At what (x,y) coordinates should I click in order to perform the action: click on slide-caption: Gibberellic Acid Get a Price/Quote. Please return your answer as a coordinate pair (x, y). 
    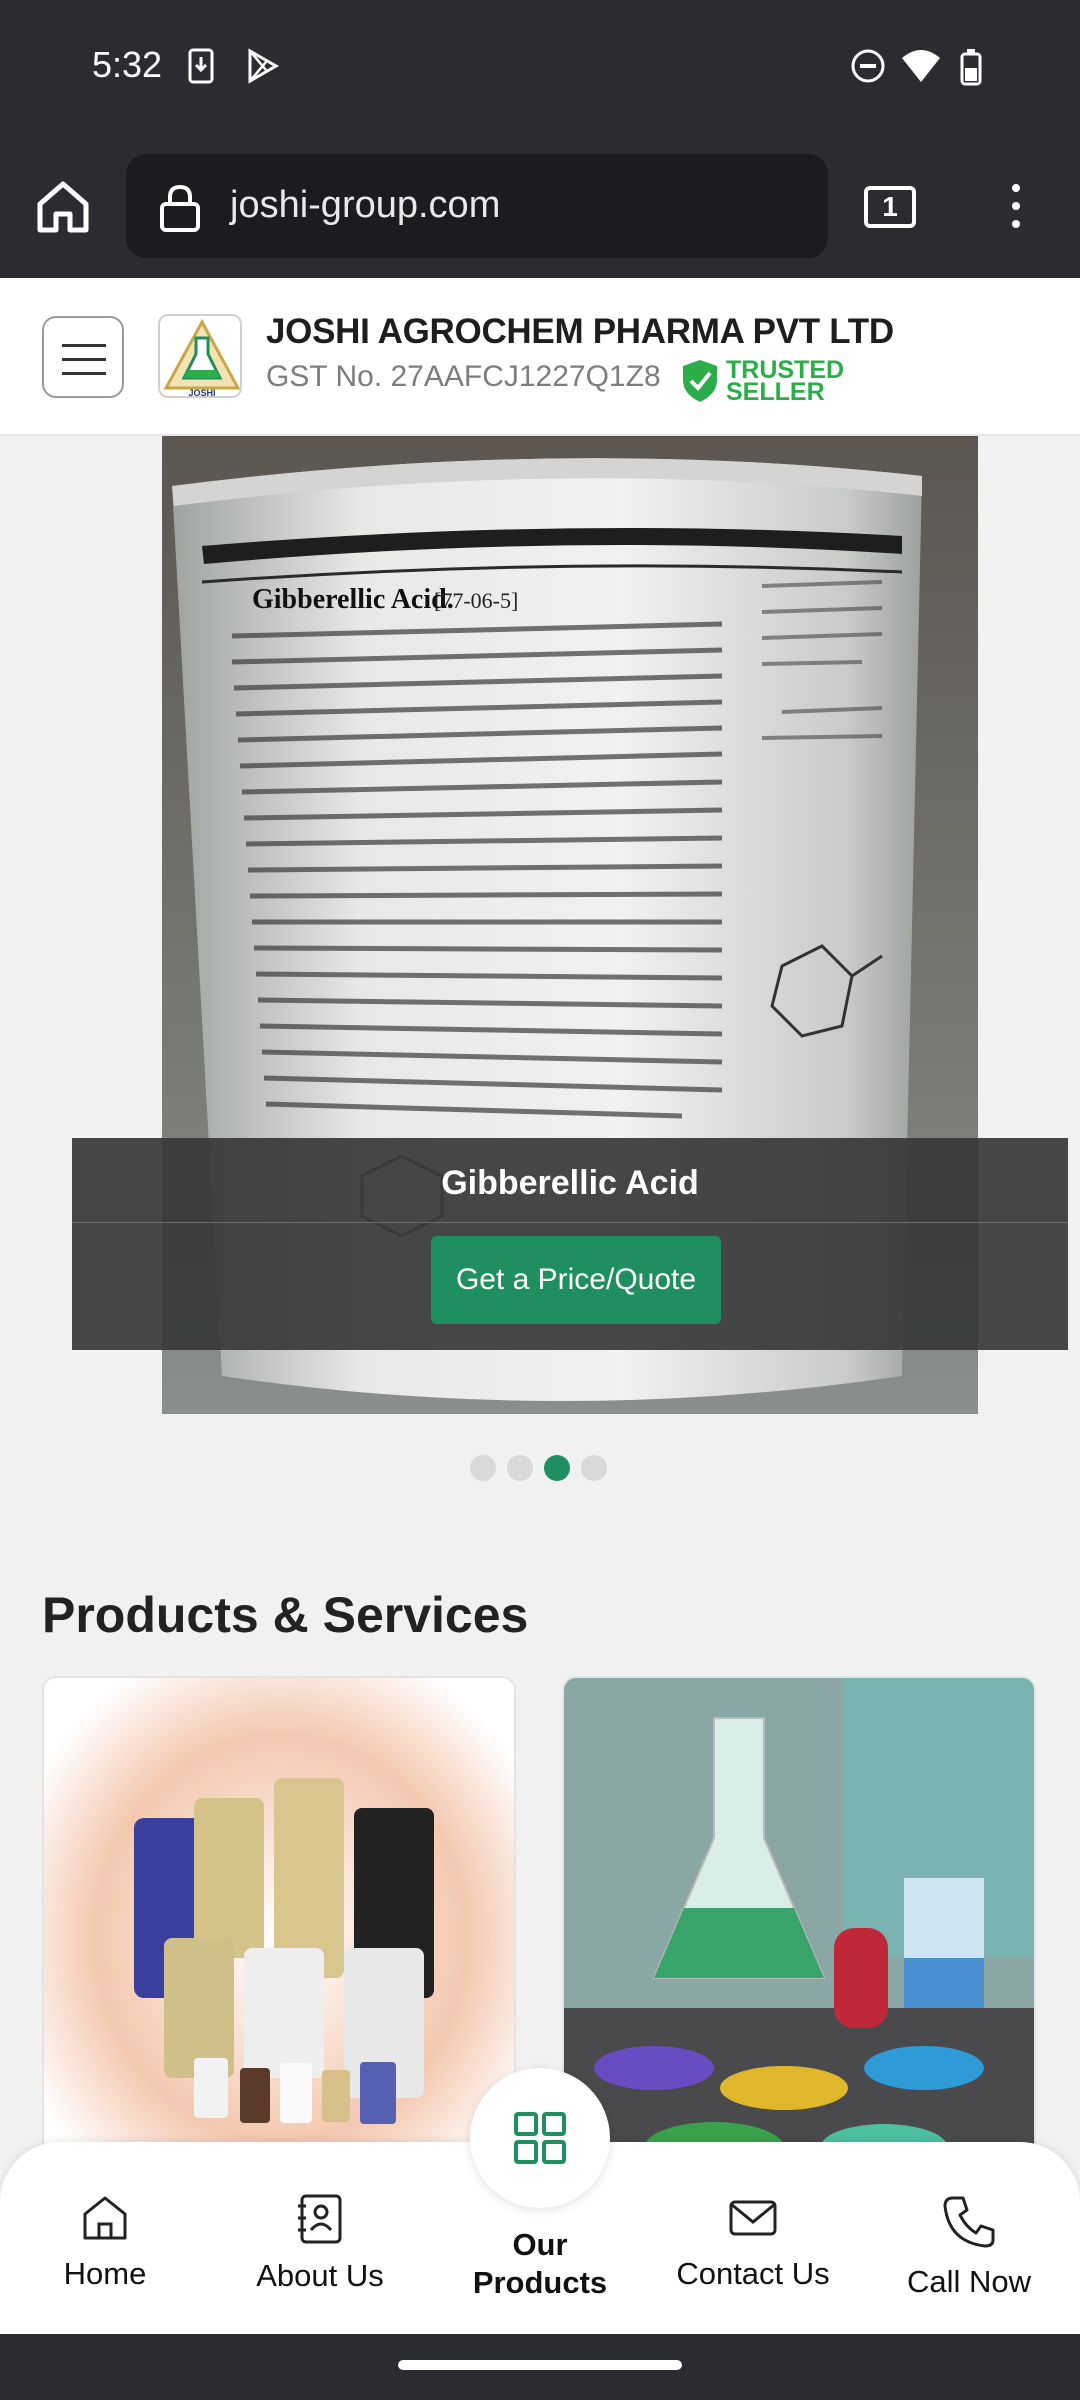
    Looking at the image, I should click on (570, 1244).